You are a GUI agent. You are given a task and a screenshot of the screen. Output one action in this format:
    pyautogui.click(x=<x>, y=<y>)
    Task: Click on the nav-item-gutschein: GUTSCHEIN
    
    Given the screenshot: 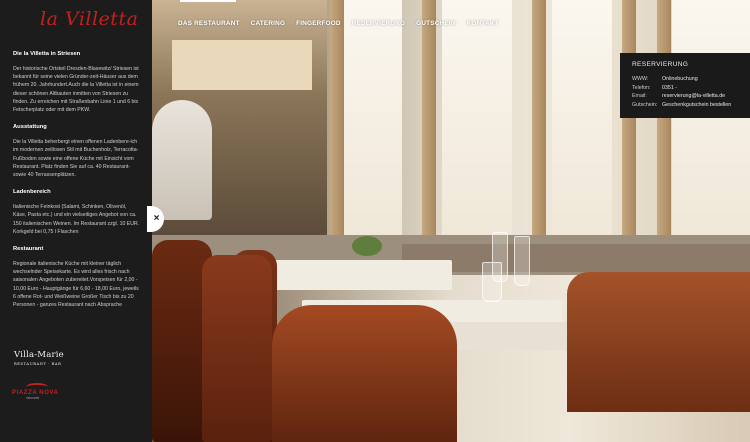 What is the action you would take?
    pyautogui.click(x=435, y=23)
    